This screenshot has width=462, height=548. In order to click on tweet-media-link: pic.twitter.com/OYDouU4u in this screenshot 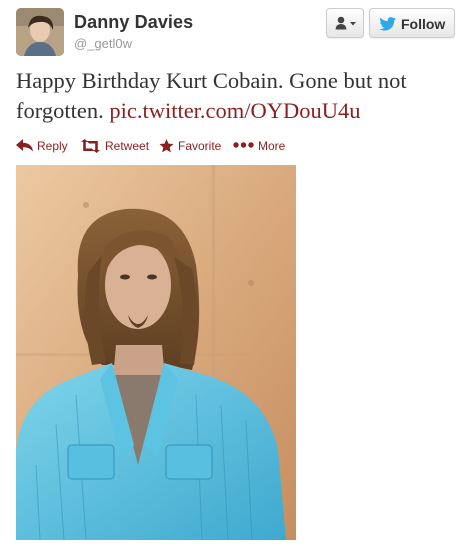, I will do `click(234, 110)`.